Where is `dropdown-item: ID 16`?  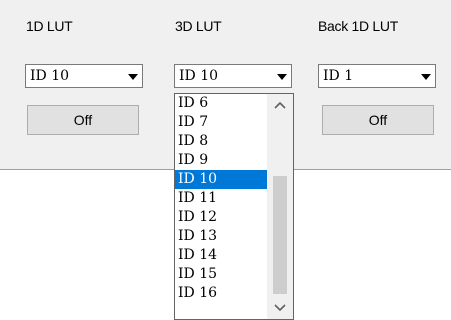 dropdown-item: ID 16 is located at coordinates (221, 293).